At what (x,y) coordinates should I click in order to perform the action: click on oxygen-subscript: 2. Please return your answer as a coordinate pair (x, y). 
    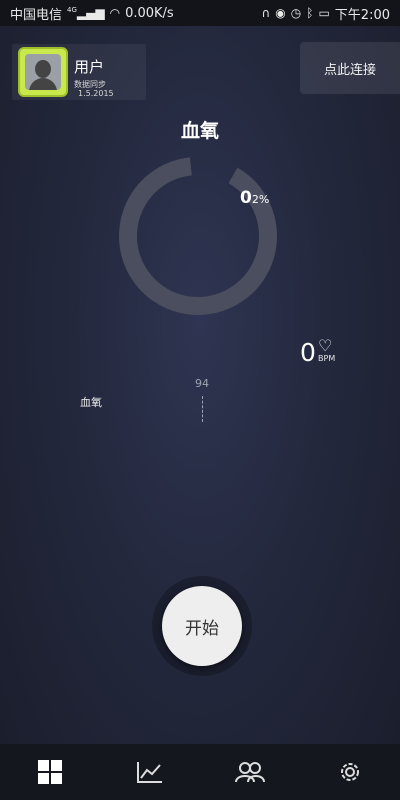
    Looking at the image, I should click on (255, 199).